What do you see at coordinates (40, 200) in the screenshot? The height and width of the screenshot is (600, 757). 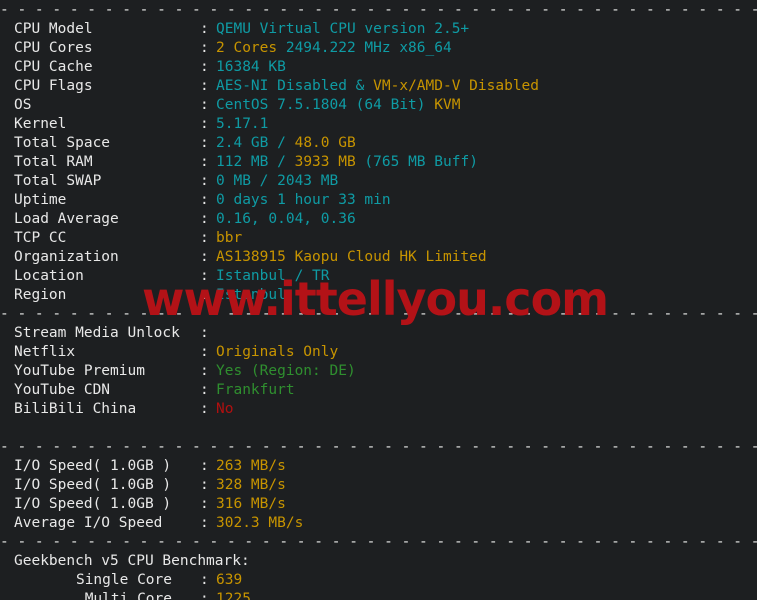 I see `row-label: Uptime` at bounding box center [40, 200].